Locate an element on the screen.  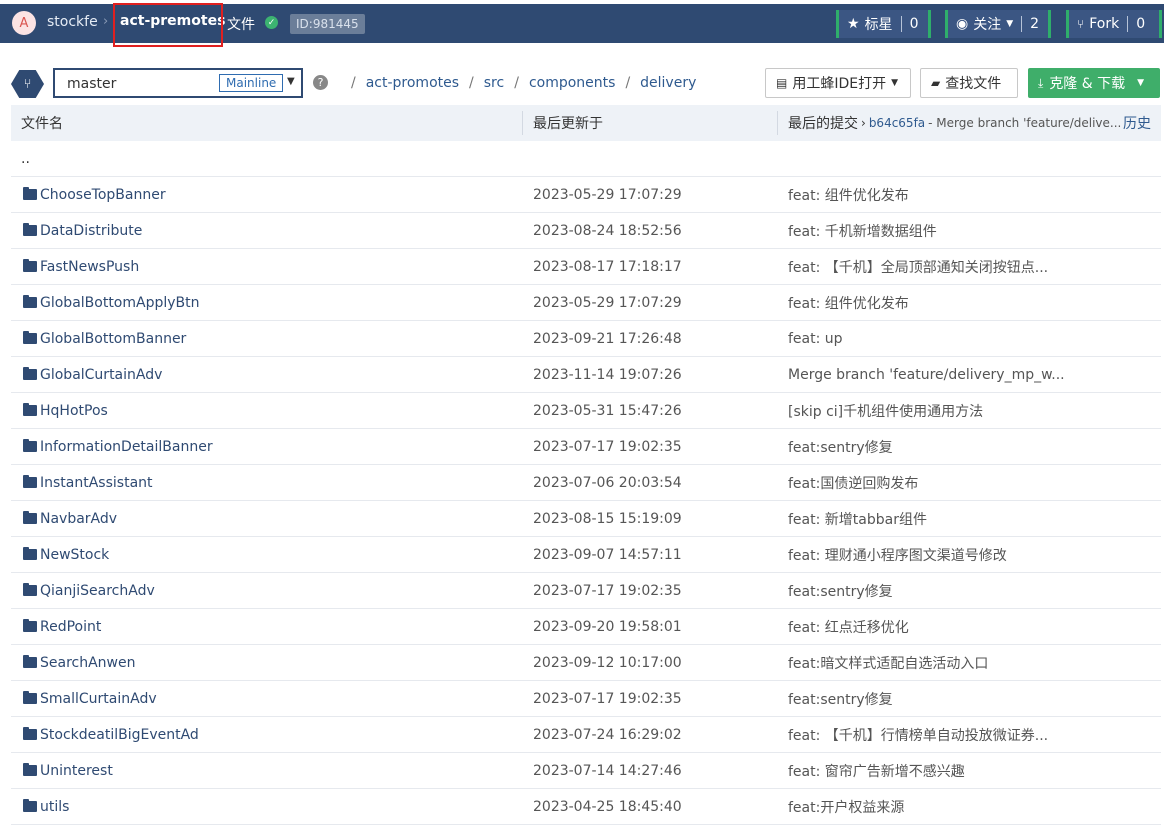
folder-name-link: GlobalBottomBanner is located at coordinates (113, 339).